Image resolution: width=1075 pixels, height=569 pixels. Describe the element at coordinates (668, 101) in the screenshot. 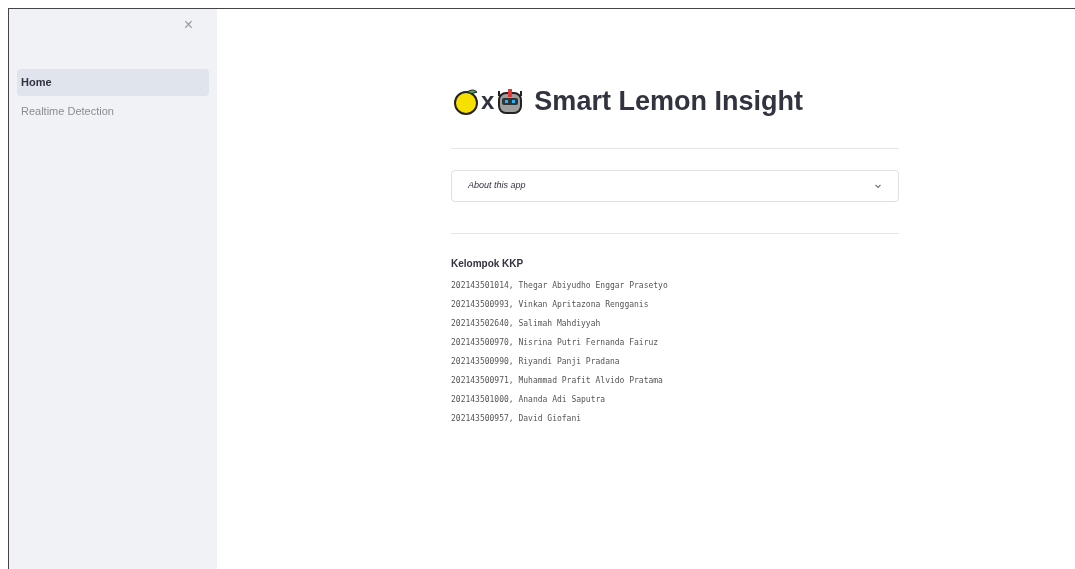

I see `page-title: Smart Lemon Insight` at that location.